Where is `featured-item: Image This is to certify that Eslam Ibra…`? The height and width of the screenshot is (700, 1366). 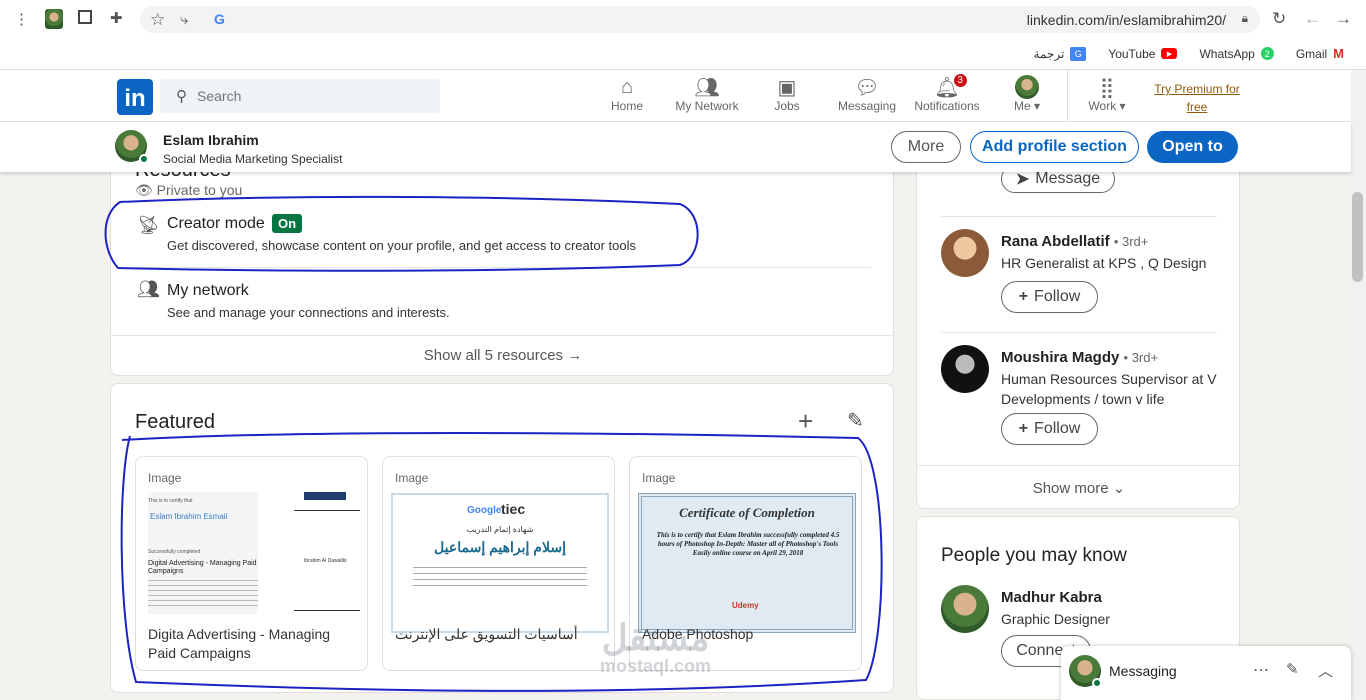 featured-item: Image This is to certify that Eslam Ibra… is located at coordinates (251, 563).